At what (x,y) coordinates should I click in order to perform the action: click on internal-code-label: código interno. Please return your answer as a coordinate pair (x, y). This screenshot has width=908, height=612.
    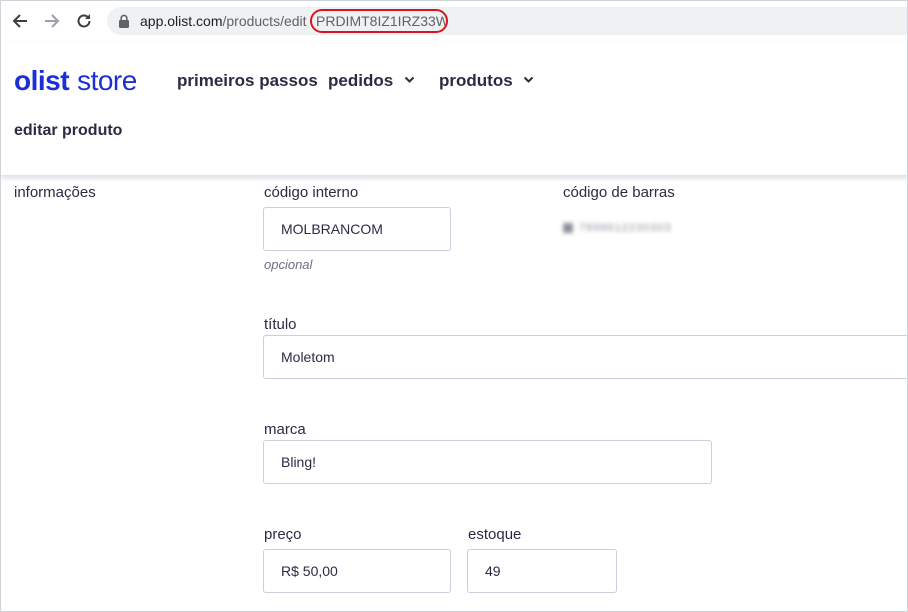
    Looking at the image, I should click on (311, 192).